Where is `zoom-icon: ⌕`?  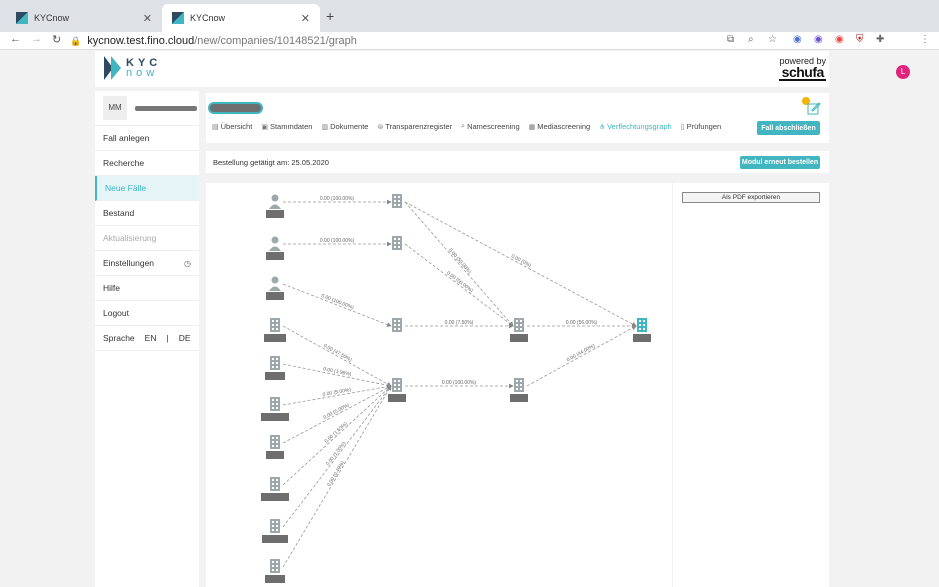
zoom-icon: ⌕ is located at coordinates (751, 39).